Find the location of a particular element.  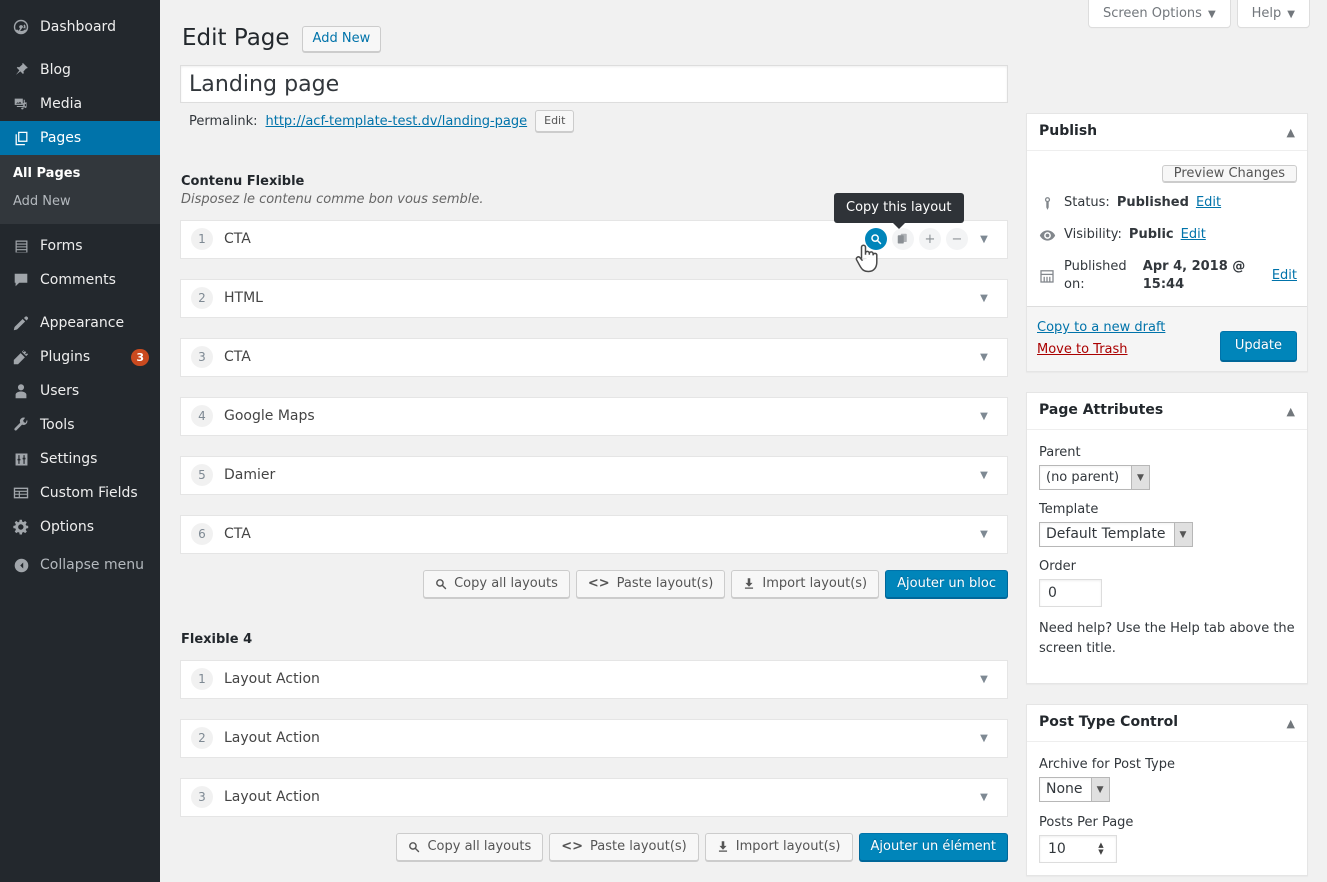

plugin-icon is located at coordinates (21, 357).